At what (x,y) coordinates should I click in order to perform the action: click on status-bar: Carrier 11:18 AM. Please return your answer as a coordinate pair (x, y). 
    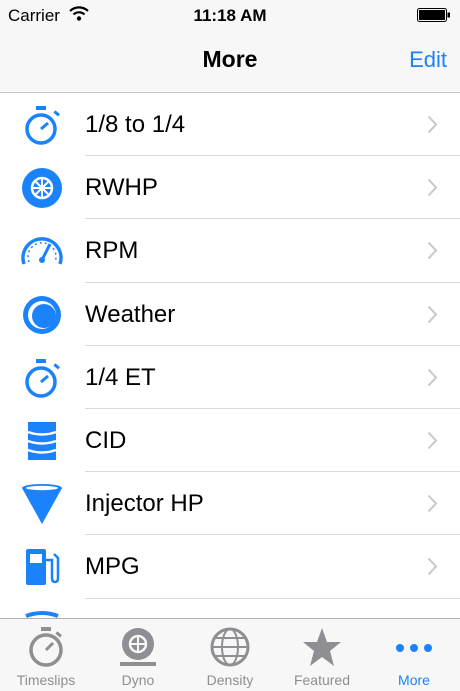
    Looking at the image, I should click on (230, 15).